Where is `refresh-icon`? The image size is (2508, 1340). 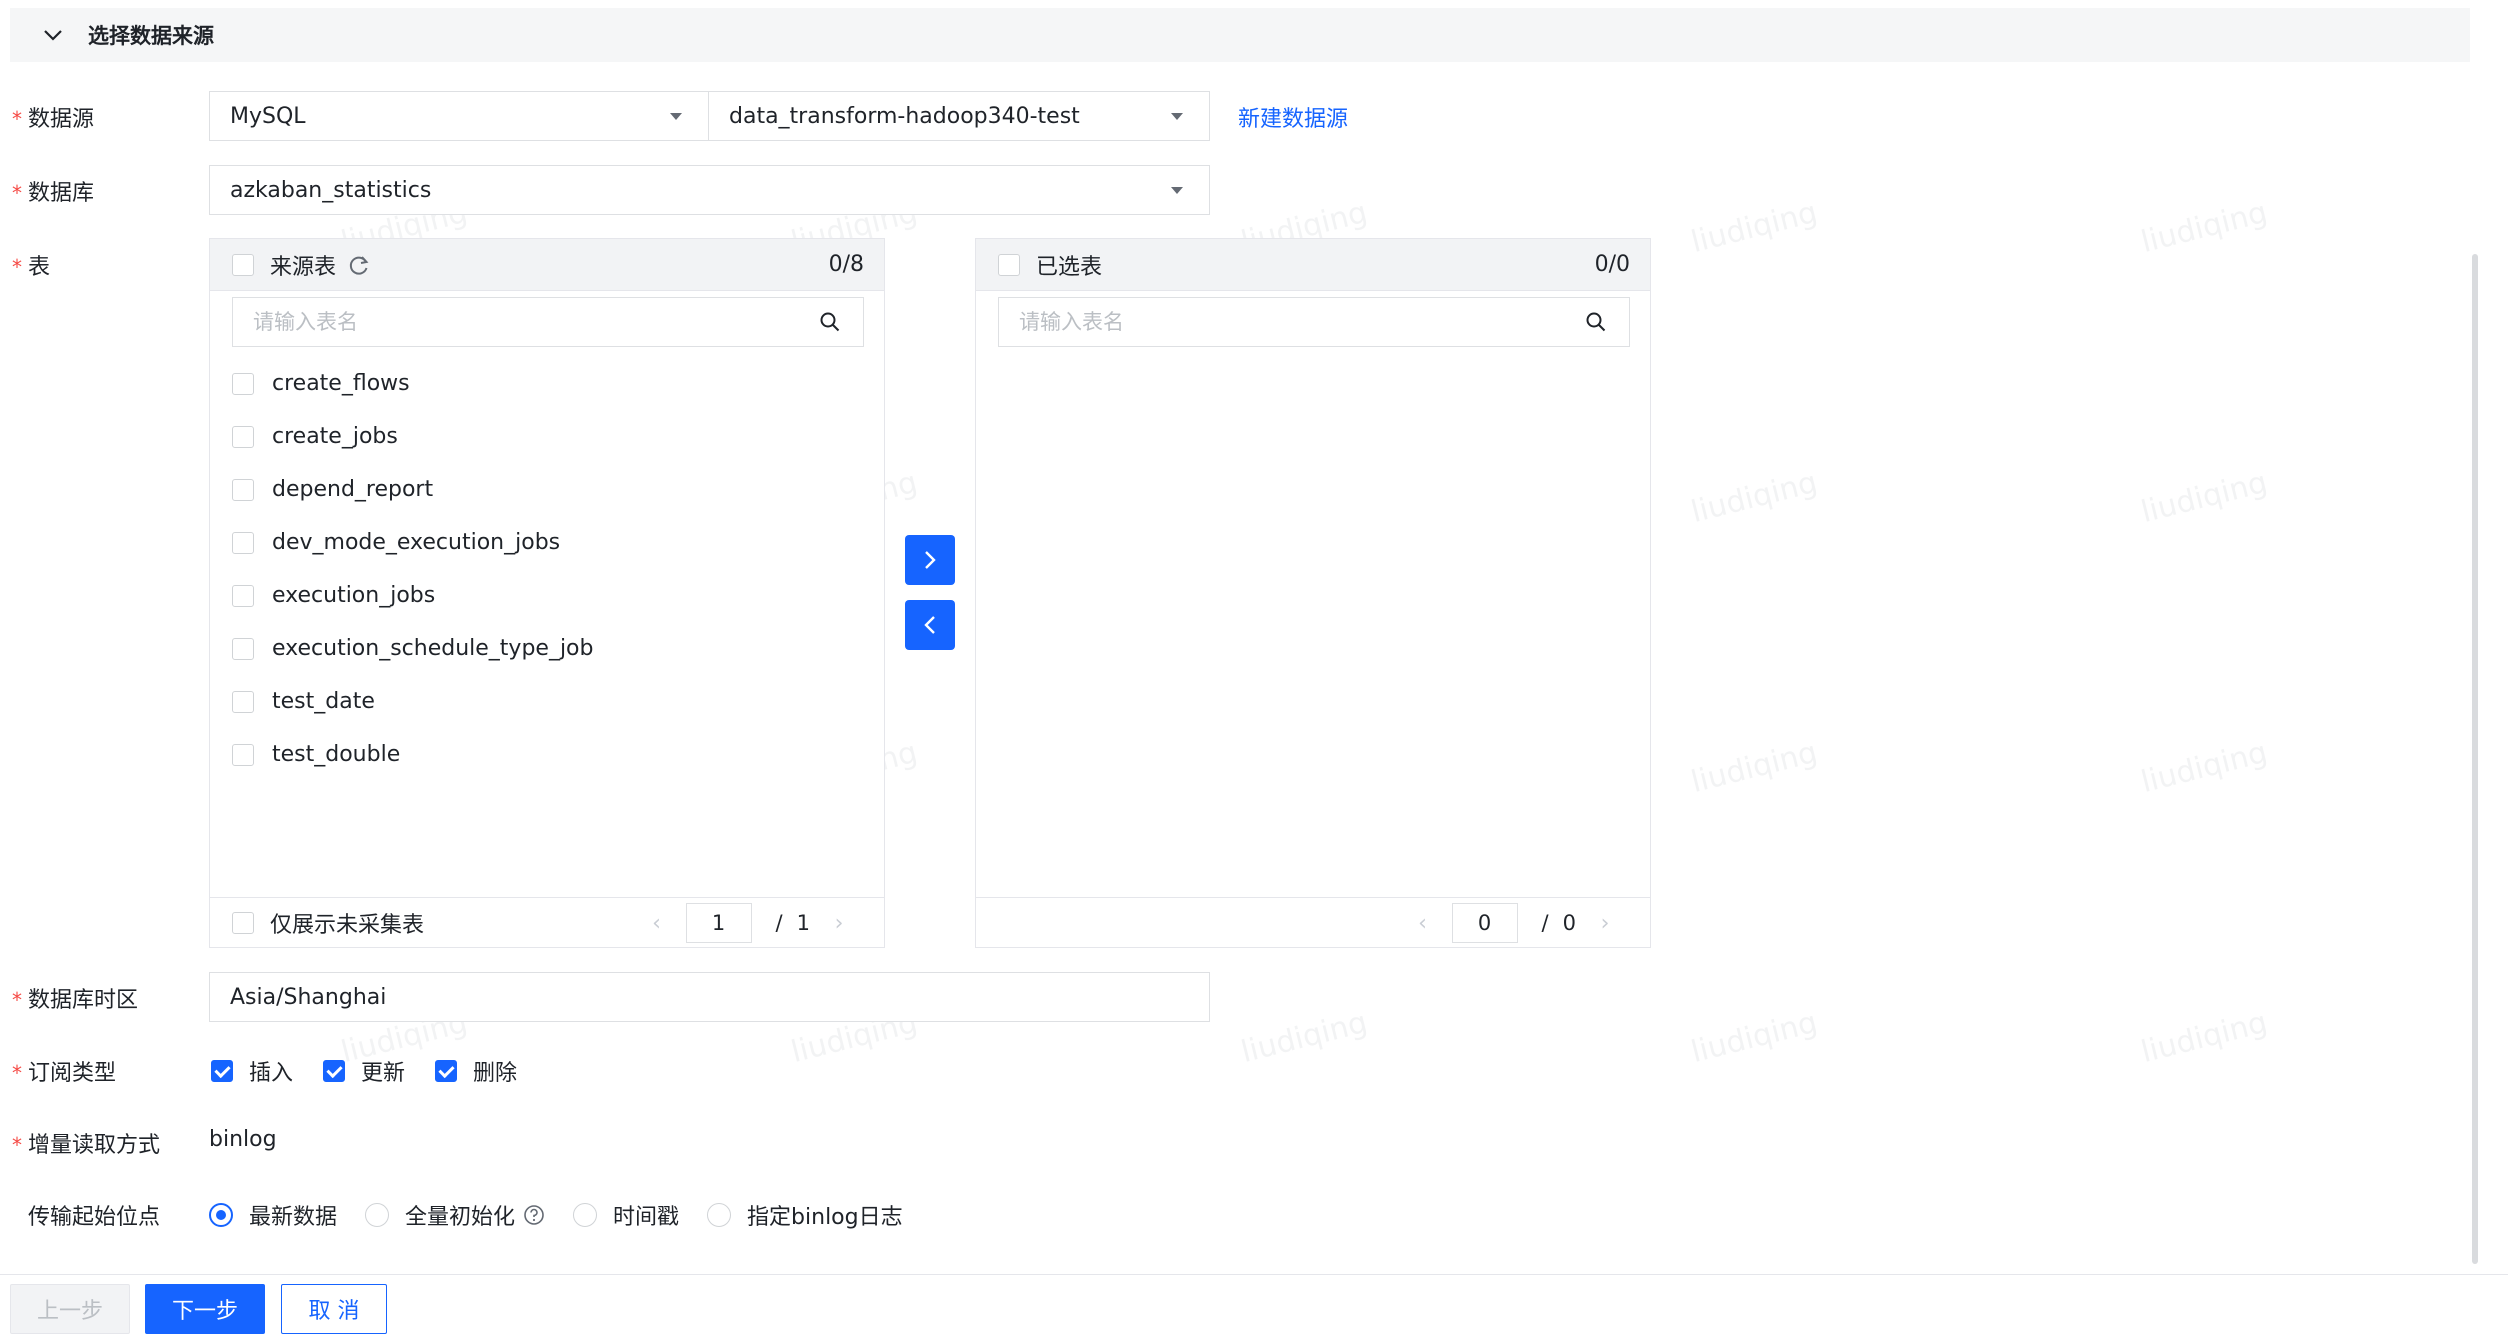 refresh-icon is located at coordinates (359, 265).